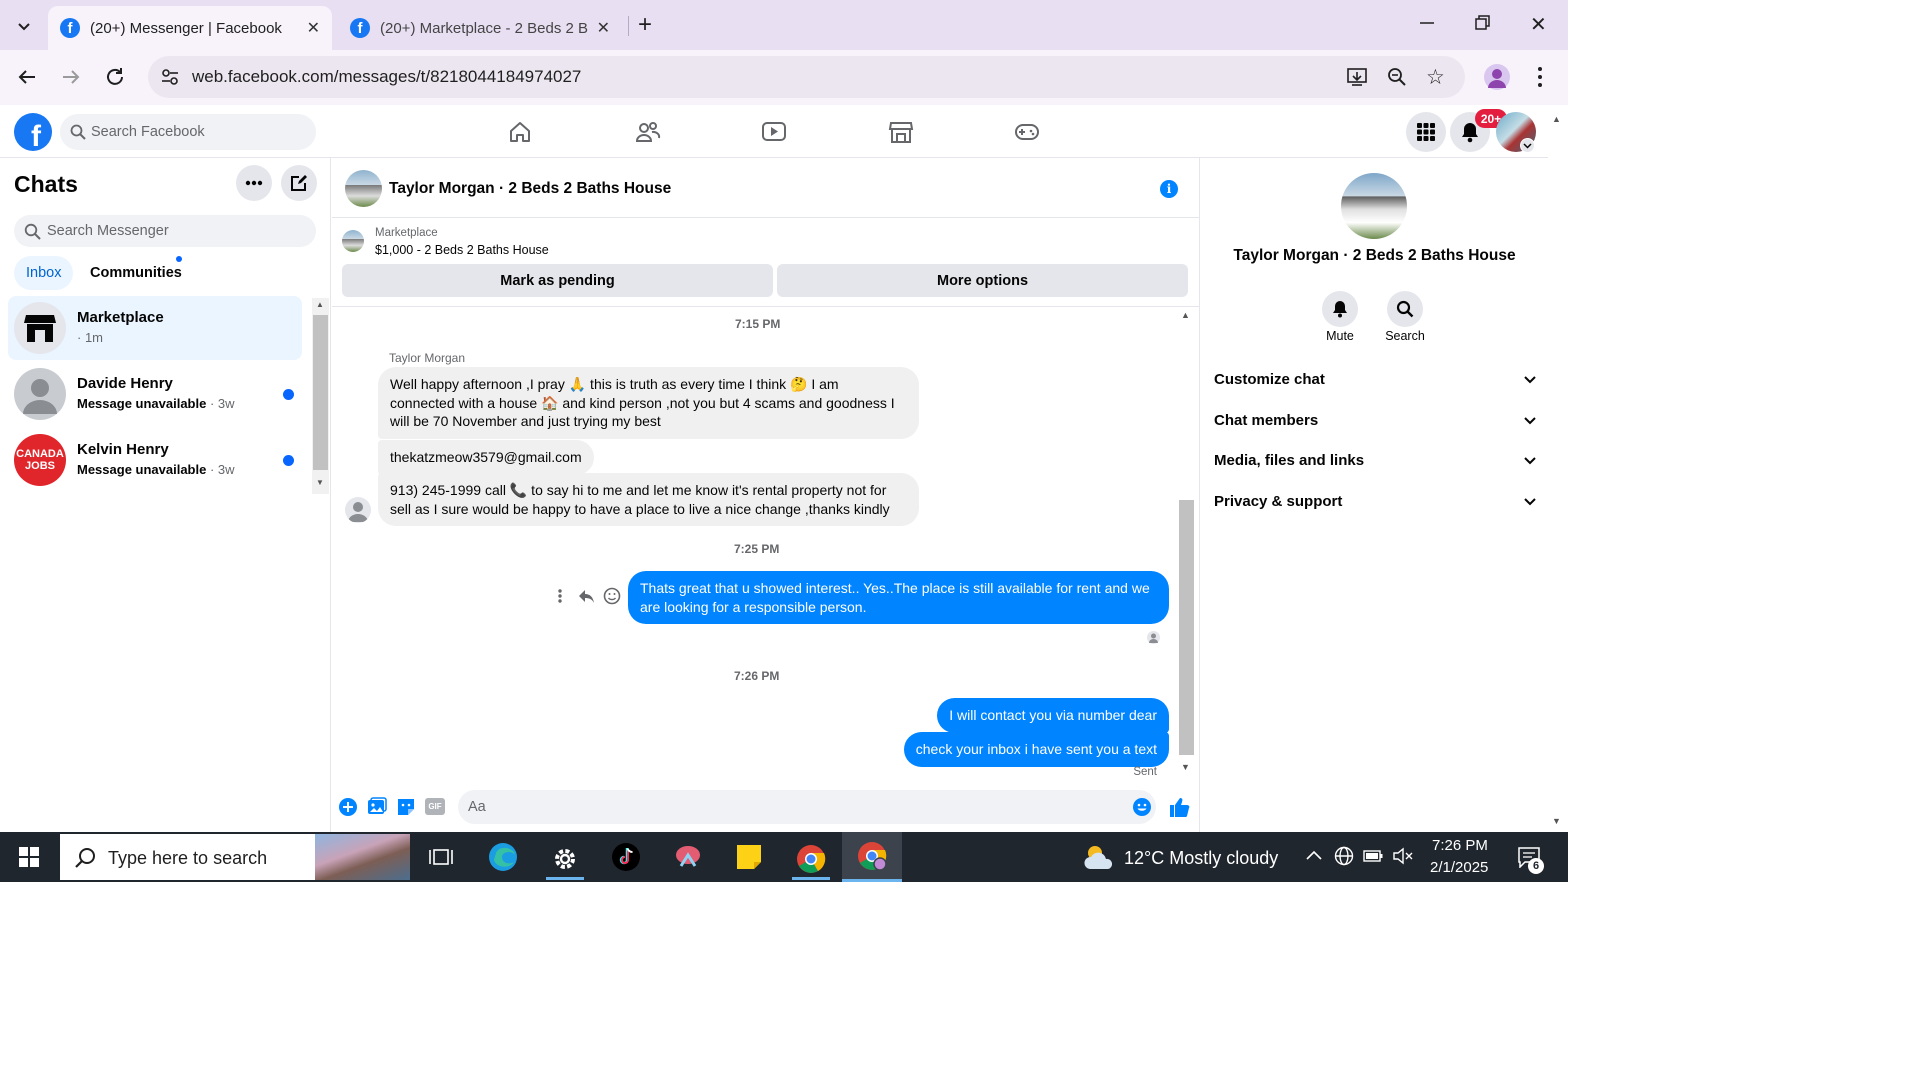  I want to click on timestamp: 7:26 PM, so click(757, 676).